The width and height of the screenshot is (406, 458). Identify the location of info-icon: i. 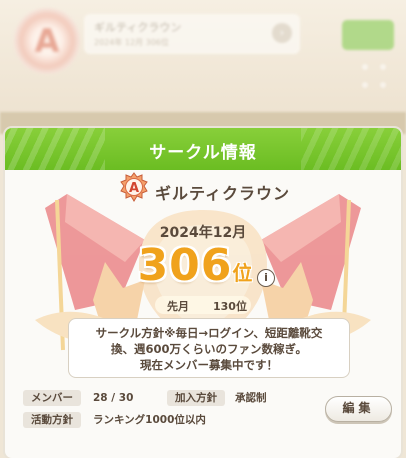
(266, 278).